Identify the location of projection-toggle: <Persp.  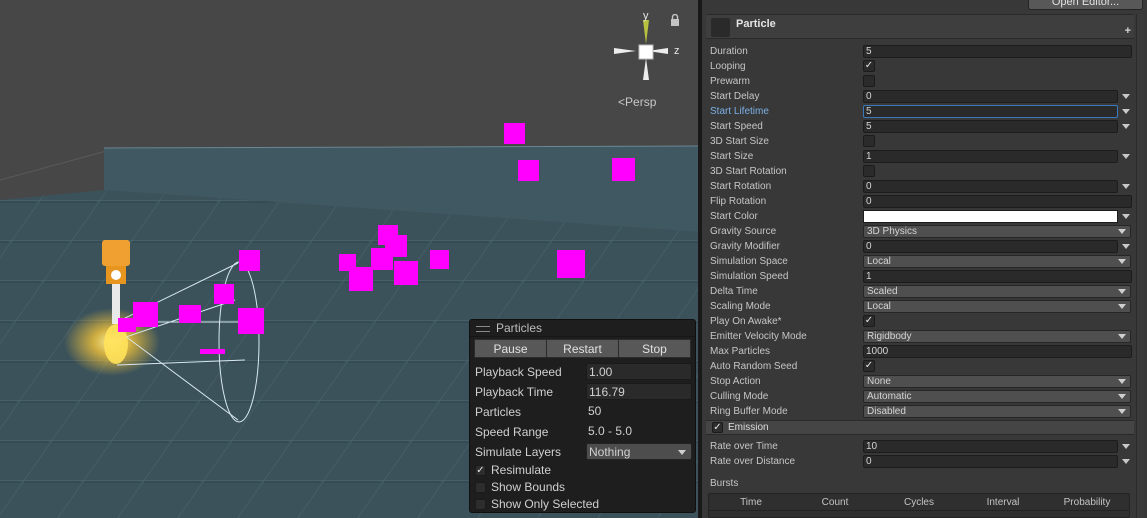
(637, 102).